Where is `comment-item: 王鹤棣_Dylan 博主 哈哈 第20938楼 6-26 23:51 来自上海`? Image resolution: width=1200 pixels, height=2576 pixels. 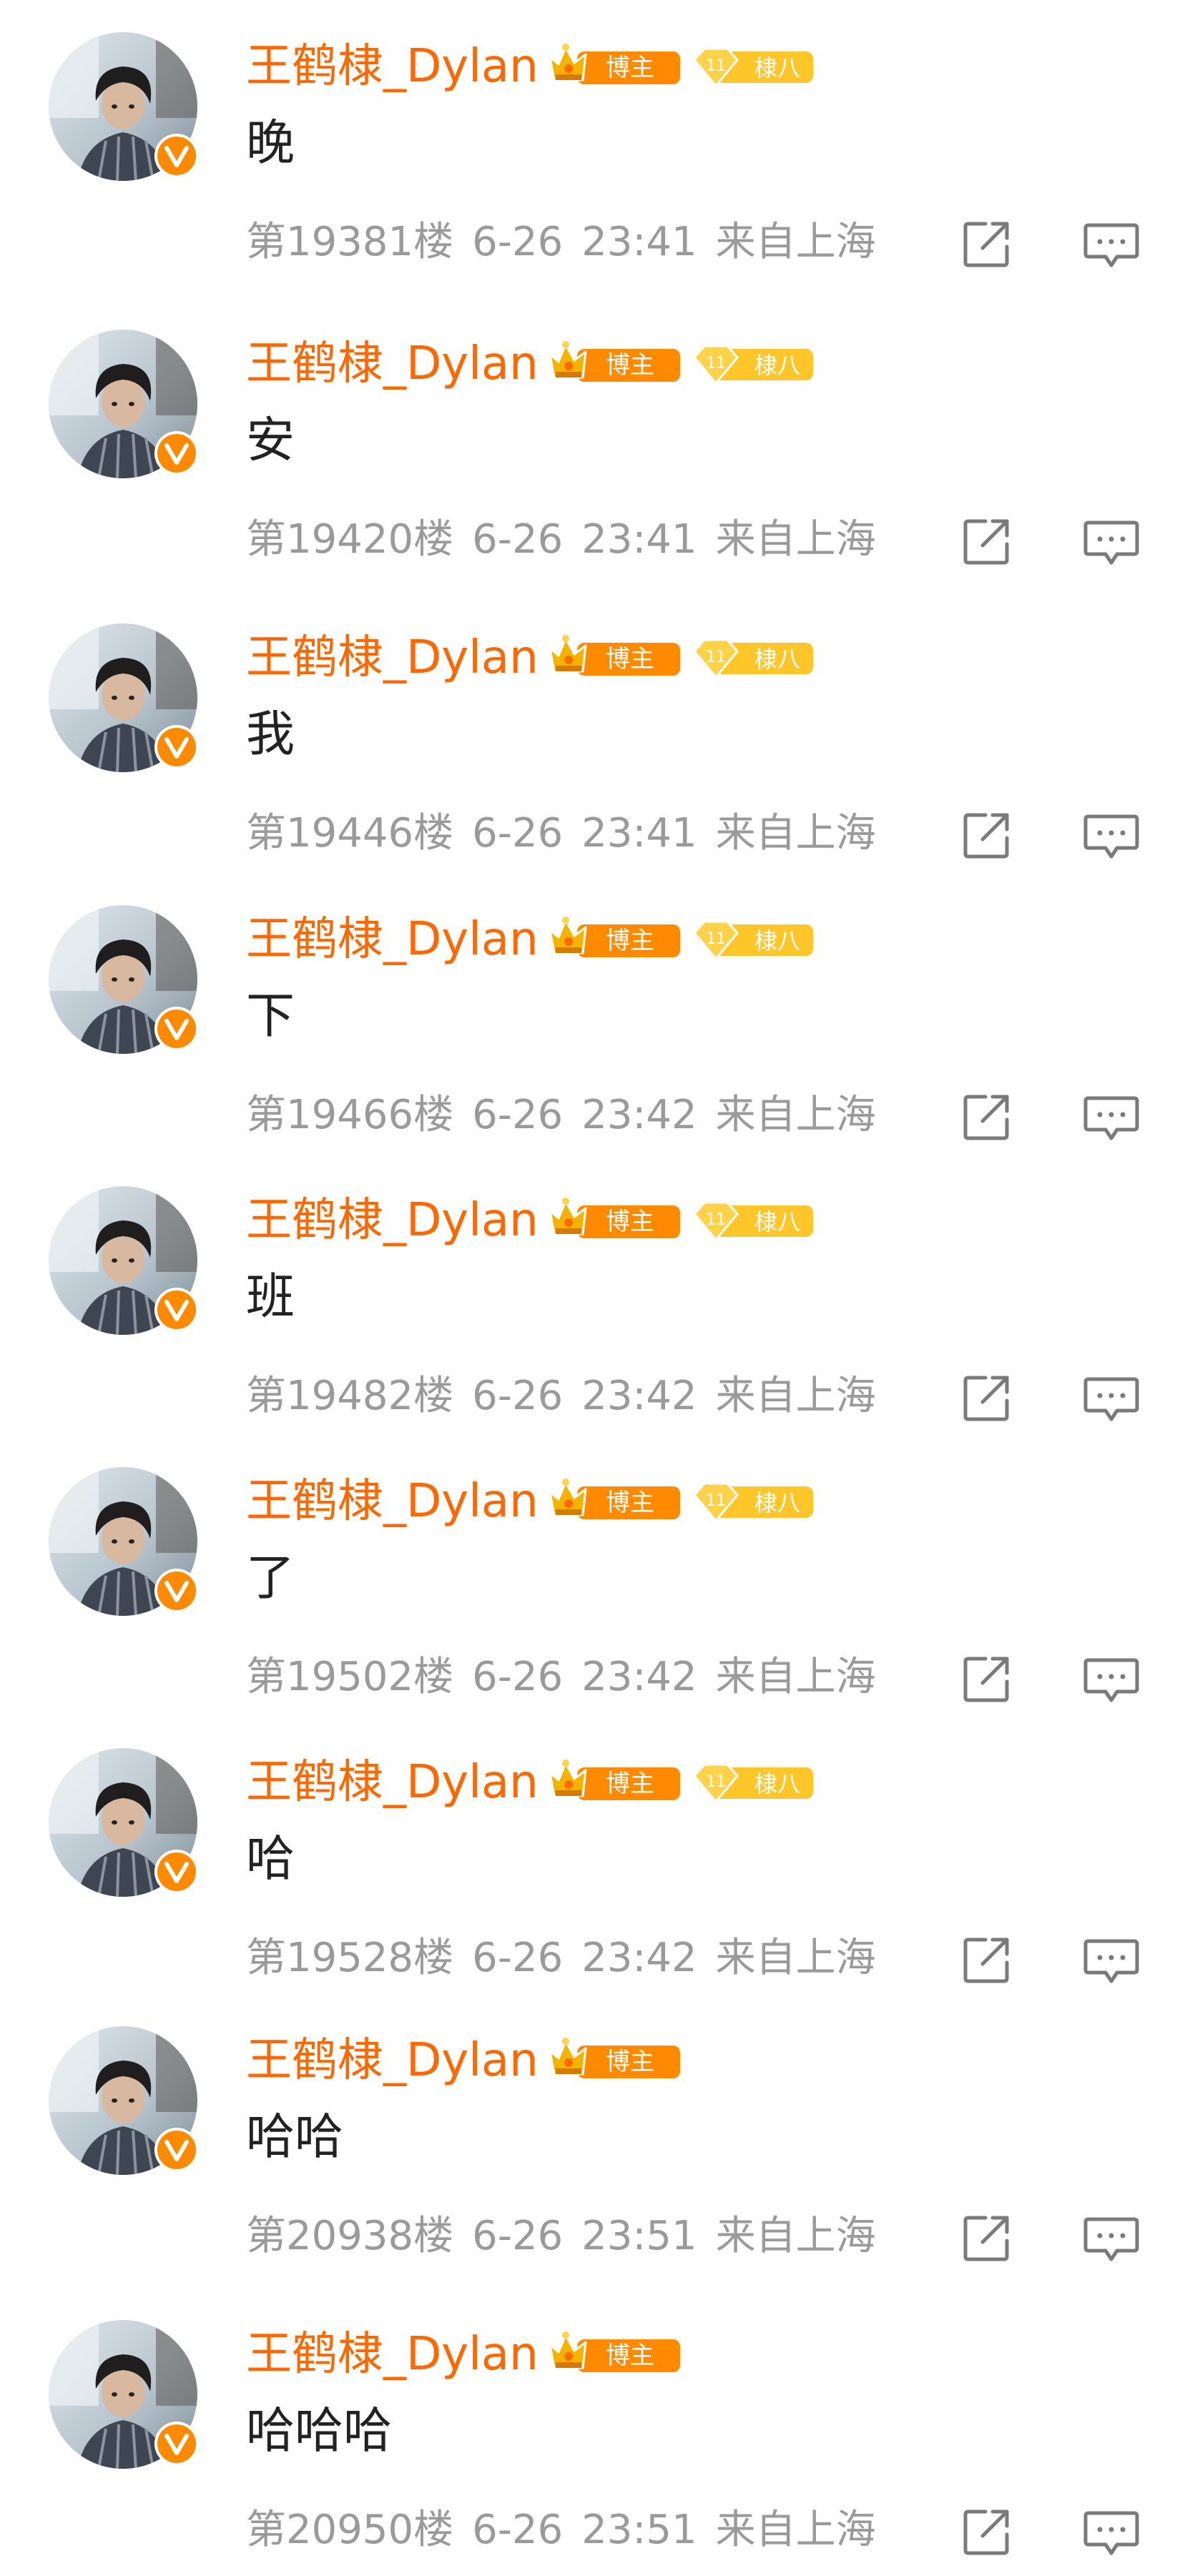
comment-item: 王鹤棣_Dylan 博主 哈哈 第20938楼 6-26 23:51 来自上海 is located at coordinates (600, 2146).